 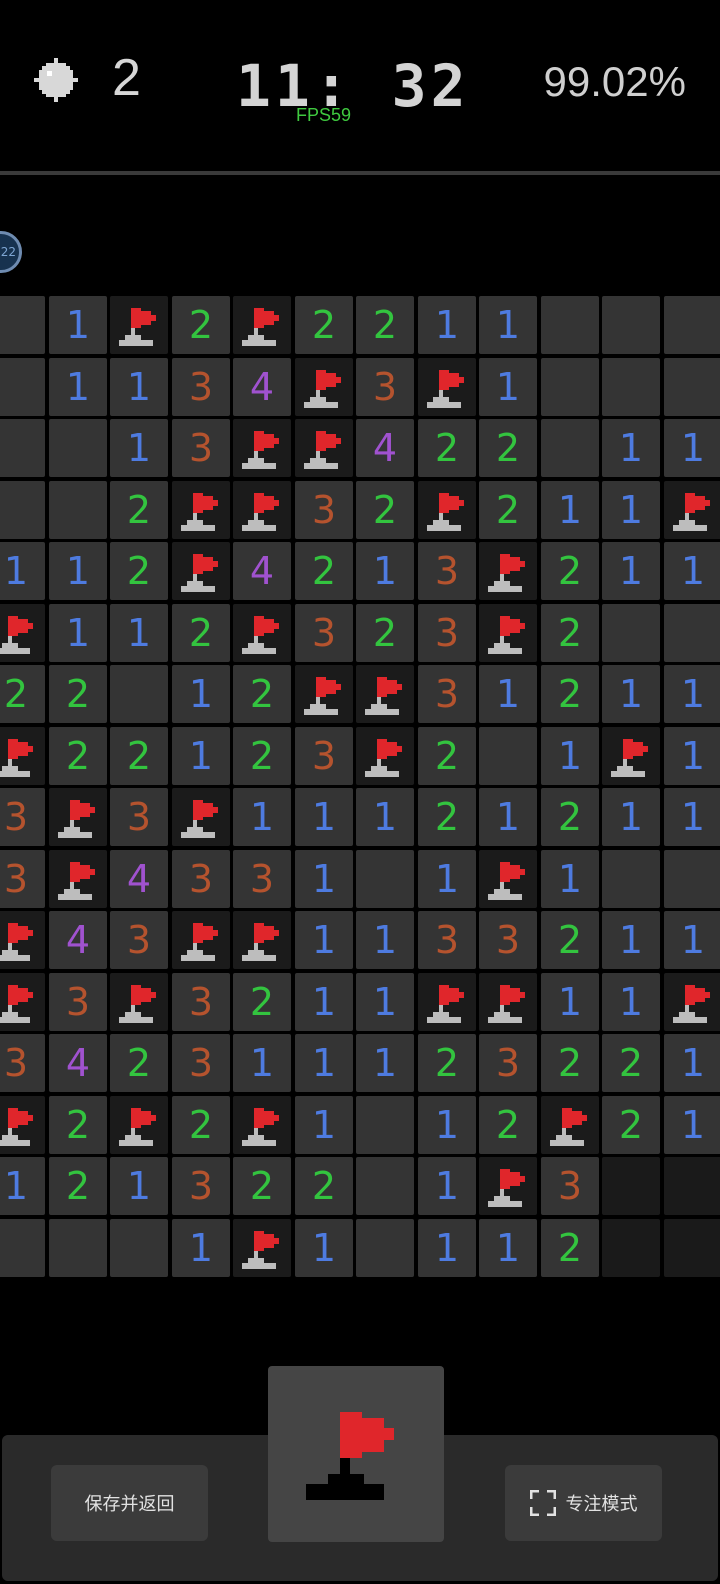 What do you see at coordinates (356, 1454) in the screenshot?
I see `flag-mode-toggle-button` at bounding box center [356, 1454].